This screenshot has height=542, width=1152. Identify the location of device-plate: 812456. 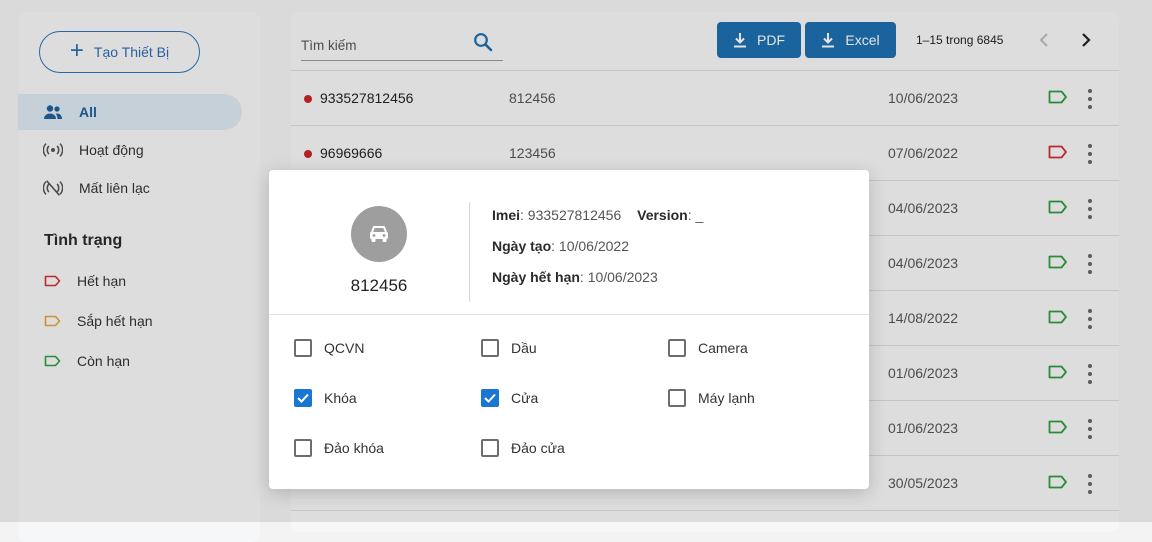
(379, 285).